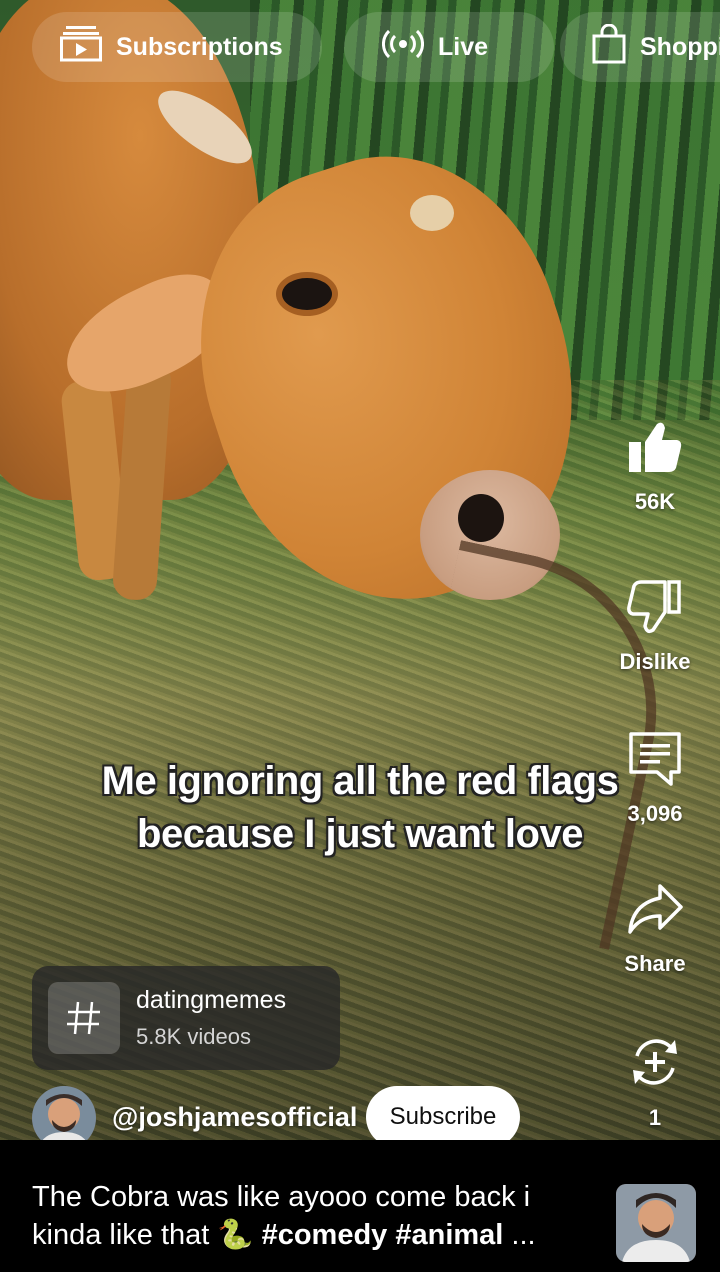 Image resolution: width=720 pixels, height=1272 pixels. Describe the element at coordinates (655, 760) in the screenshot. I see `comment-icon` at that location.